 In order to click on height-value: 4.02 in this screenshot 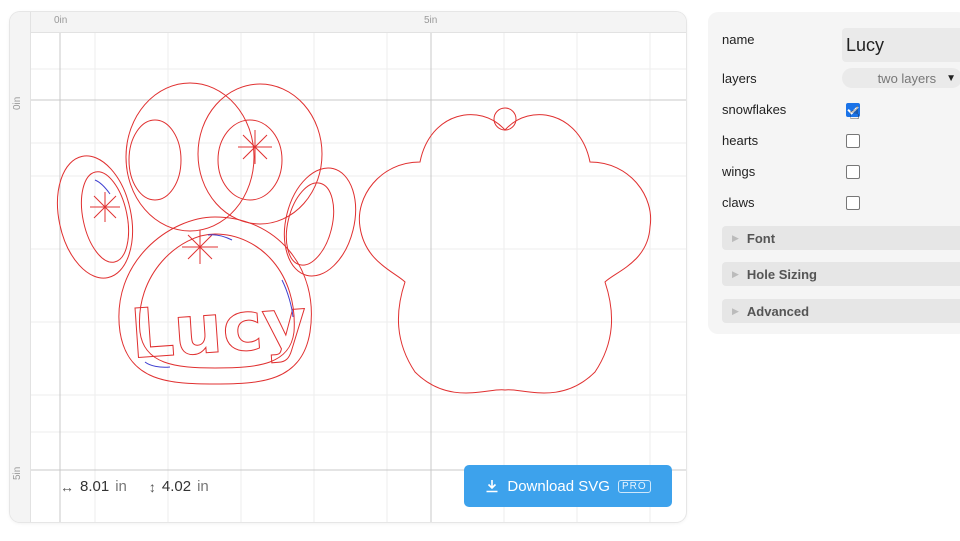, I will do `click(176, 486)`.